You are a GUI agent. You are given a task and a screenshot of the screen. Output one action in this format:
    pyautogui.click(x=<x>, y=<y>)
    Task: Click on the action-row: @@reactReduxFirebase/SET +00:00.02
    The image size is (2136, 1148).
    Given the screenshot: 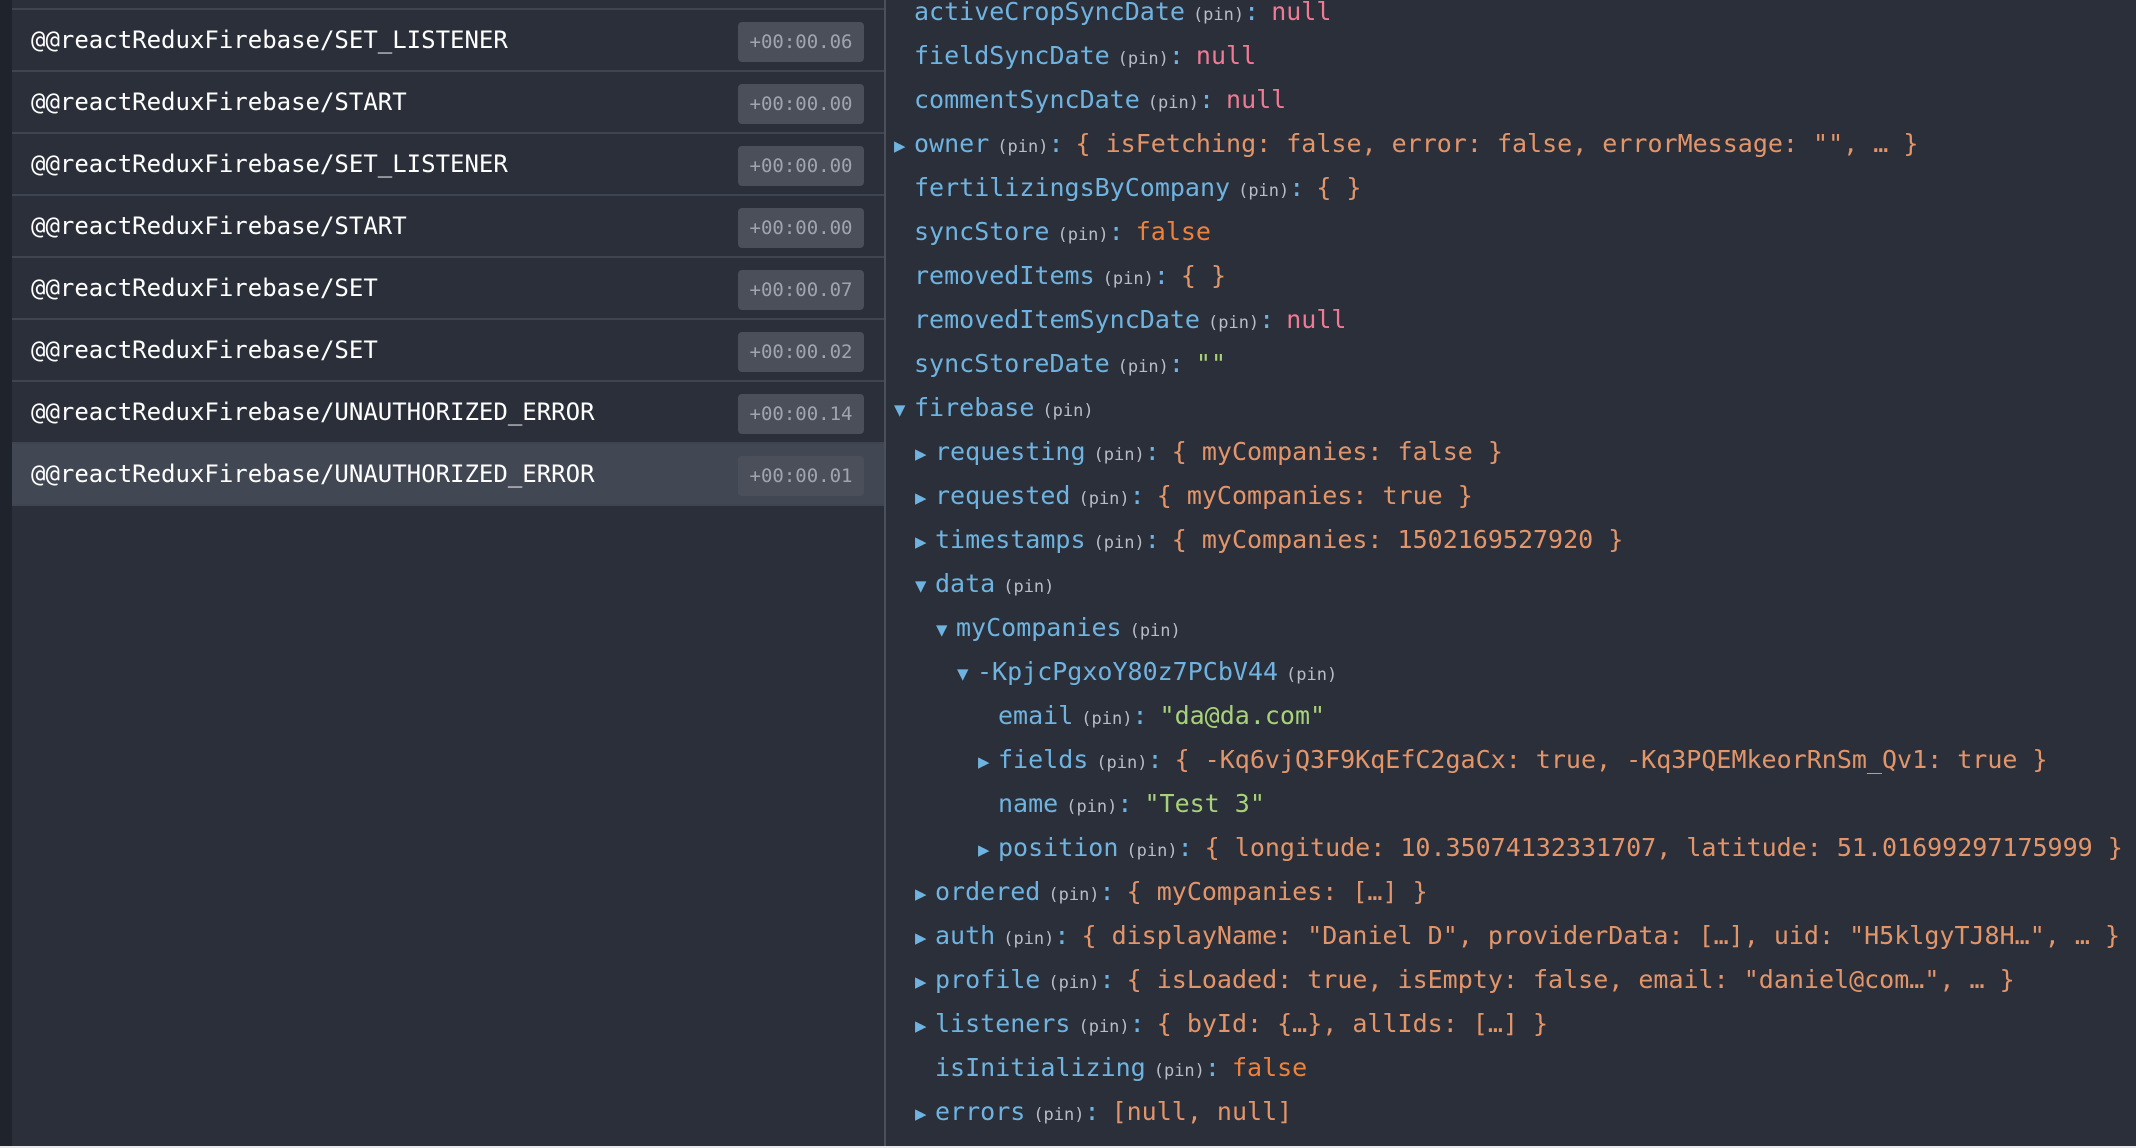 What is the action you would take?
    pyautogui.click(x=448, y=351)
    